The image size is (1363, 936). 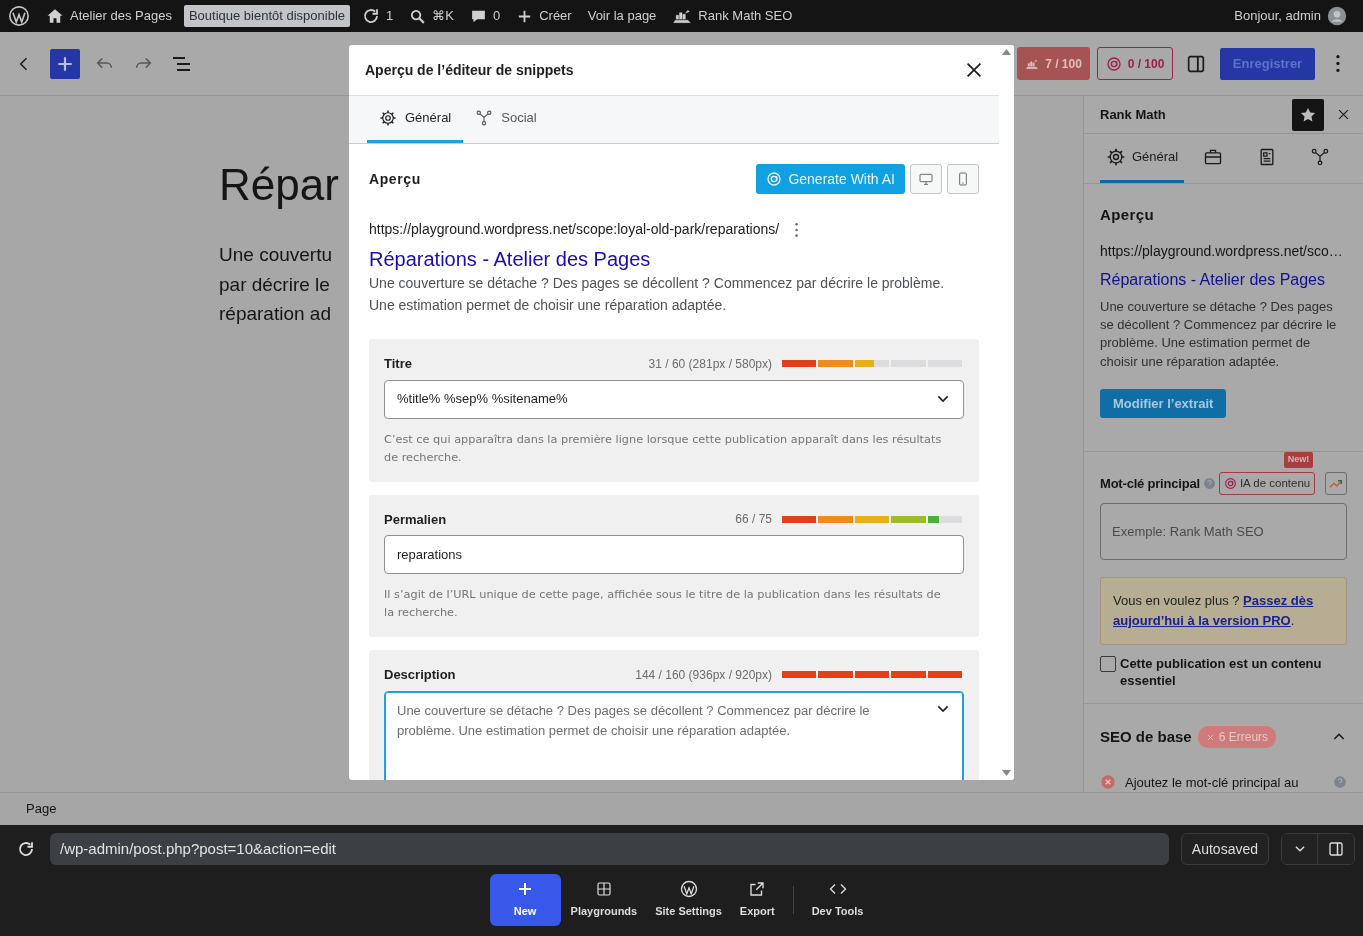 I want to click on length-counter: 31 / 60 (281px / 580px), so click(x=710, y=364).